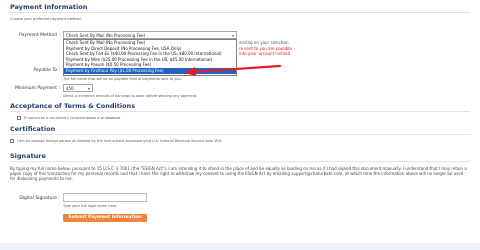 The width and height of the screenshot is (480, 250). What do you see at coordinates (49, 7) in the screenshot?
I see `payment-info-title: Payment Information` at bounding box center [49, 7].